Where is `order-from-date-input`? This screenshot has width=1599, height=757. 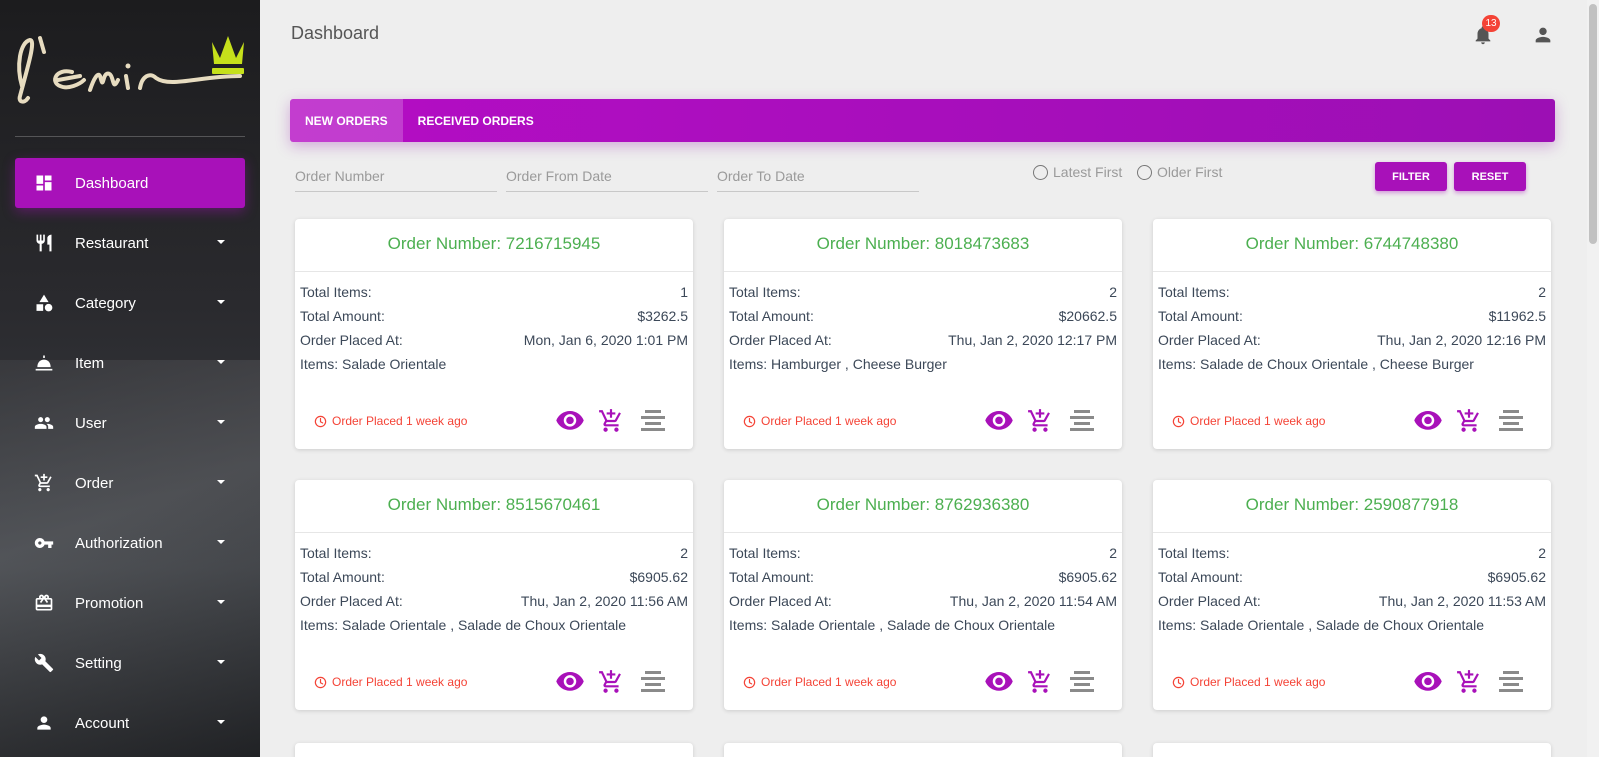
order-from-date-input is located at coordinates (607, 176).